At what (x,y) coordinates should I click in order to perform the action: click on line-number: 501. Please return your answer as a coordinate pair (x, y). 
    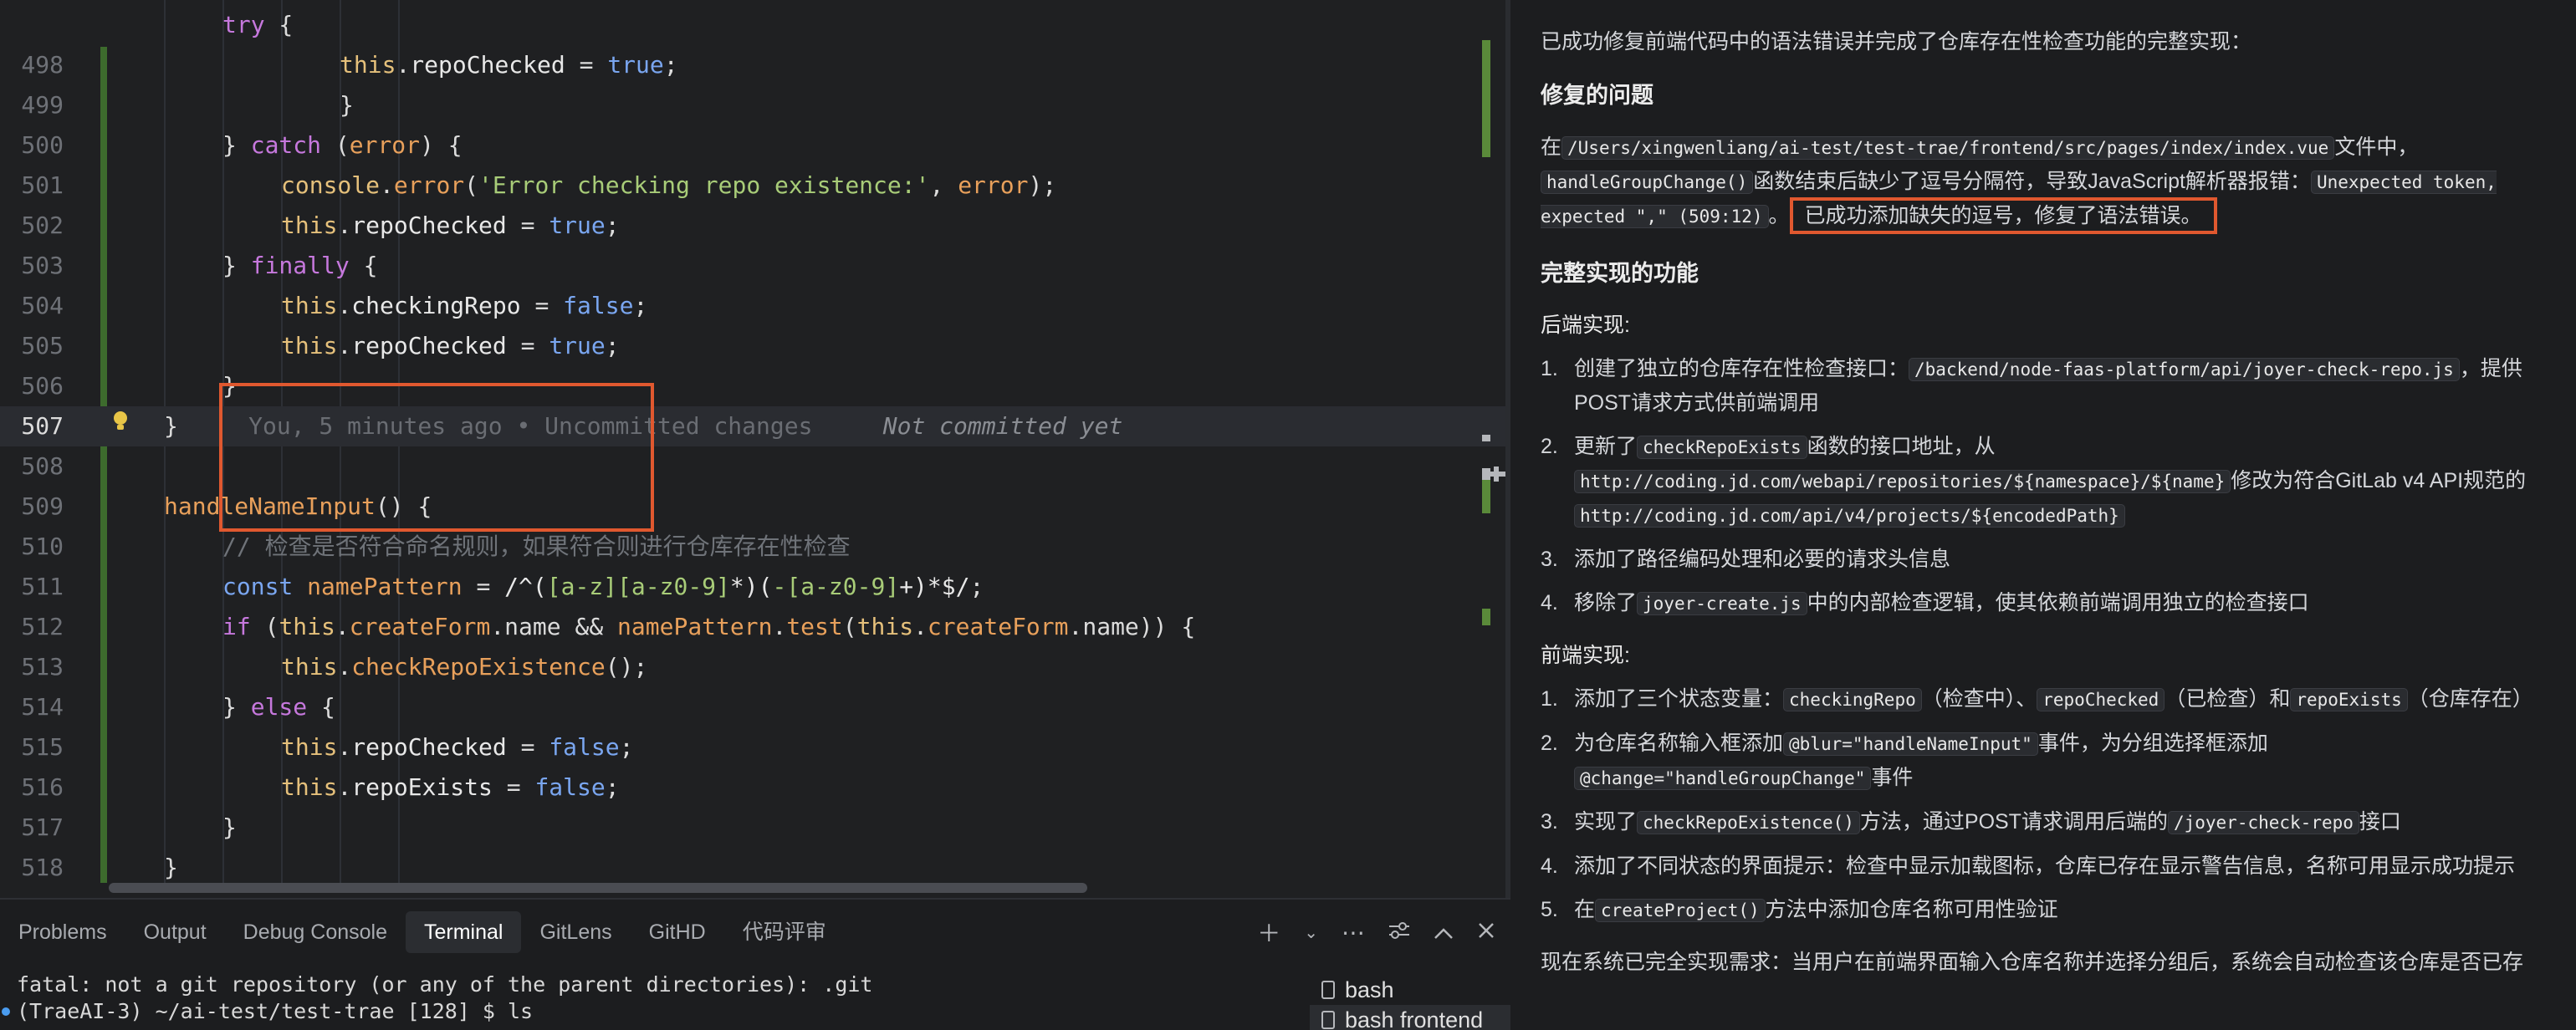
    Looking at the image, I should click on (42, 185).